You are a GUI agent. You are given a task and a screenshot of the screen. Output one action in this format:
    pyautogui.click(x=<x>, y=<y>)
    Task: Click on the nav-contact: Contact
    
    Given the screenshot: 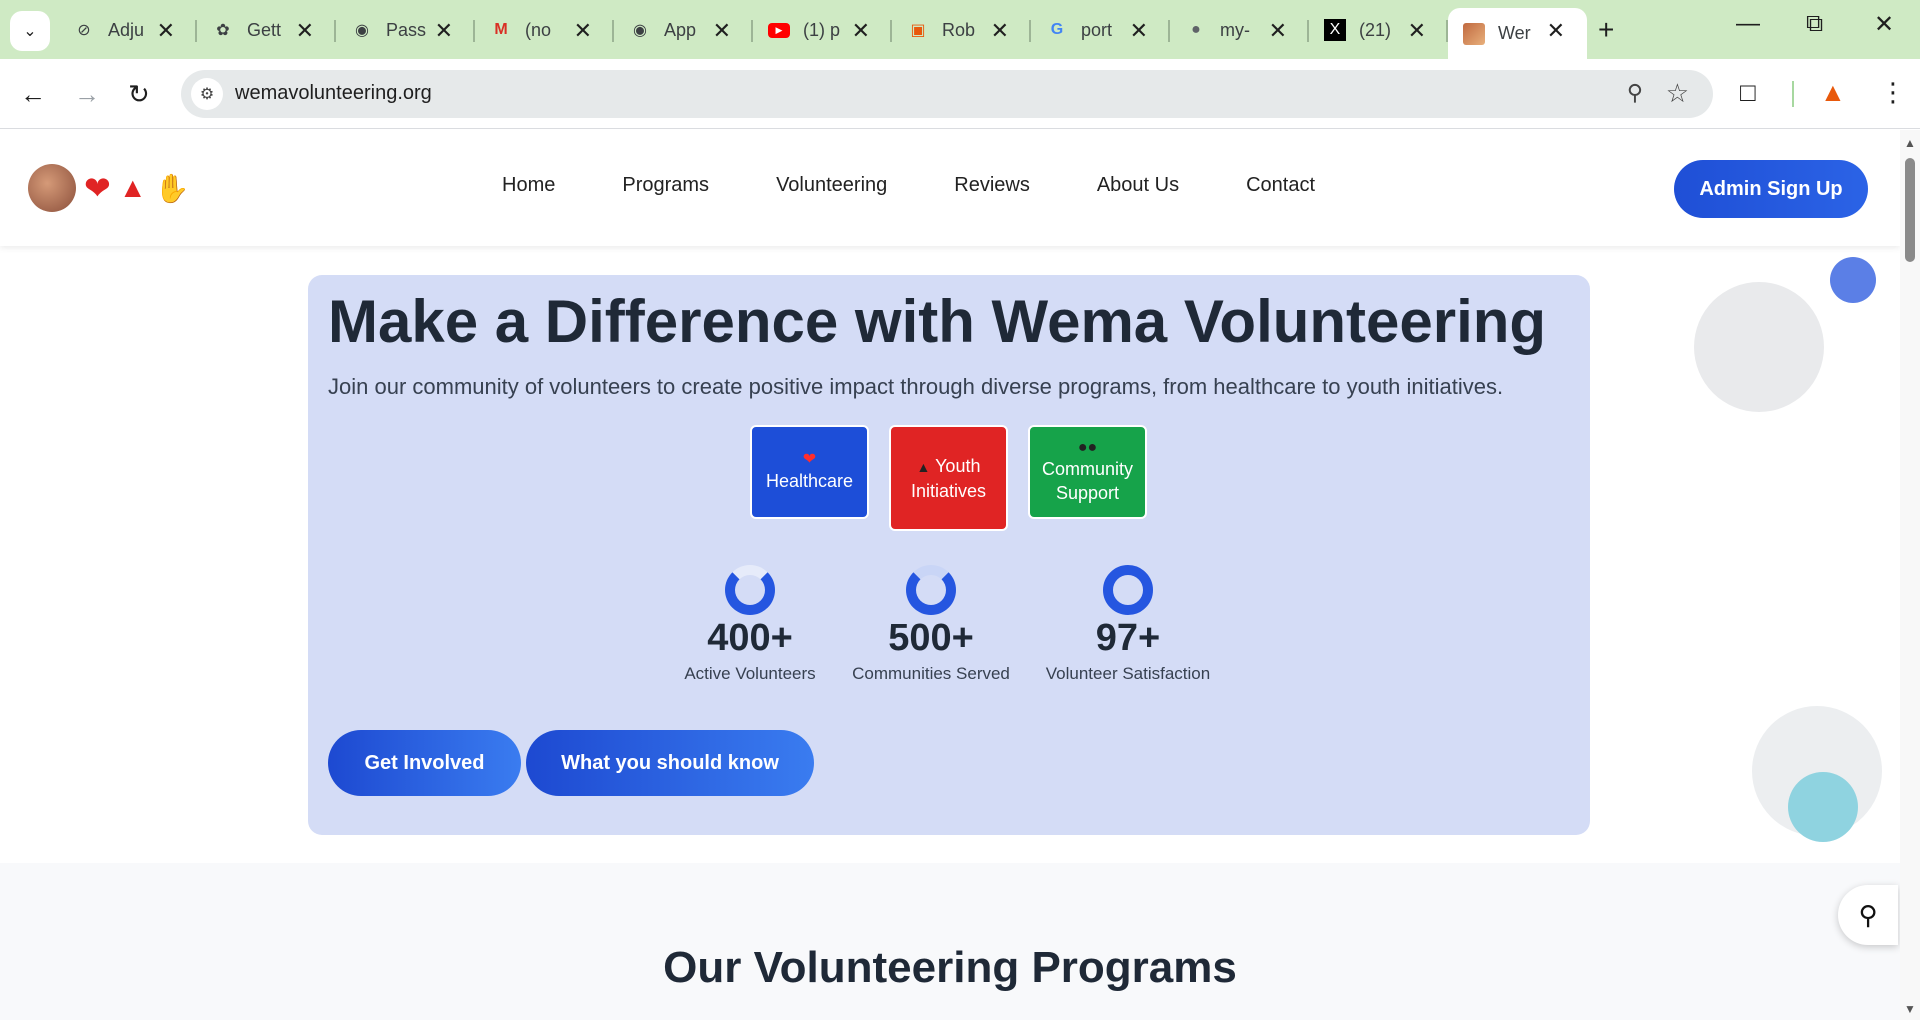 What is the action you would take?
    pyautogui.click(x=1280, y=185)
    